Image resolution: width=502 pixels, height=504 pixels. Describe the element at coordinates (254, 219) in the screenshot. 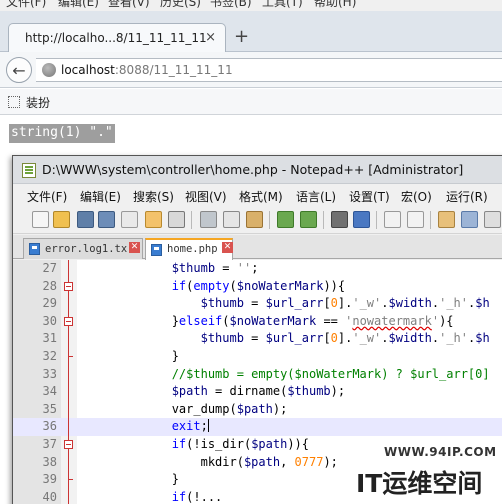

I see `paste-icon` at that location.